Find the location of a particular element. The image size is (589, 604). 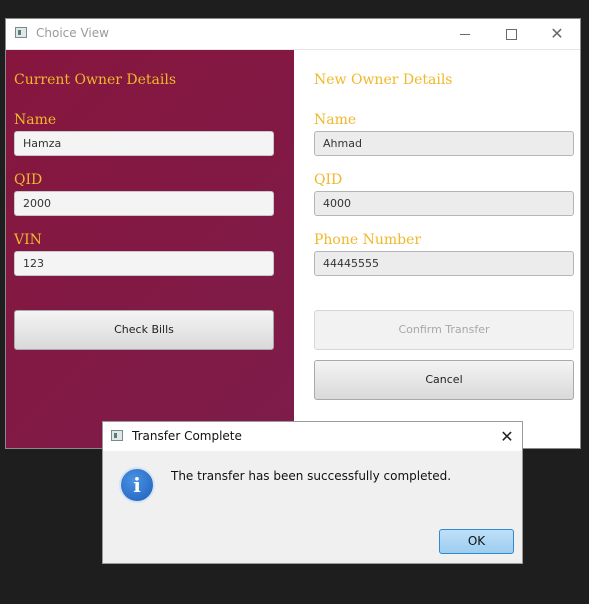

maximize-button is located at coordinates (511, 34).